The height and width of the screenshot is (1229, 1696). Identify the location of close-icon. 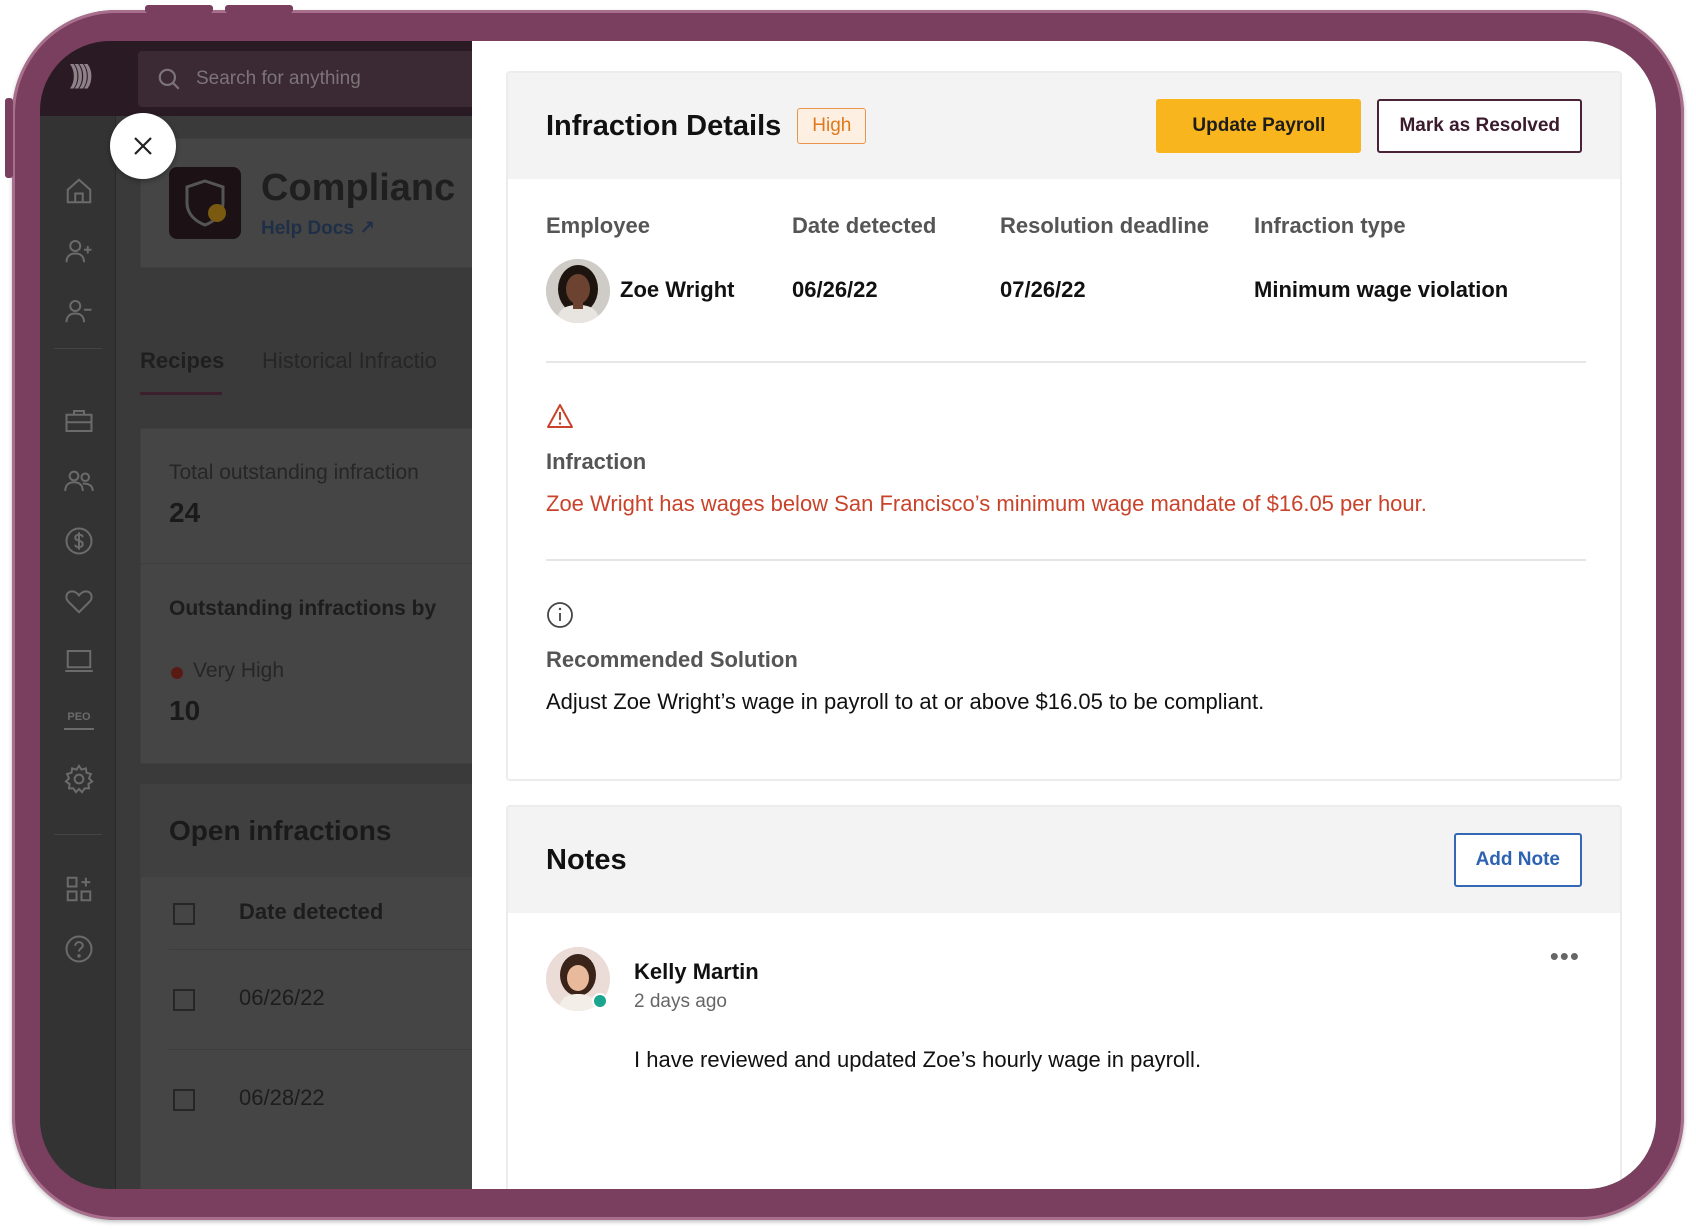
(143, 146).